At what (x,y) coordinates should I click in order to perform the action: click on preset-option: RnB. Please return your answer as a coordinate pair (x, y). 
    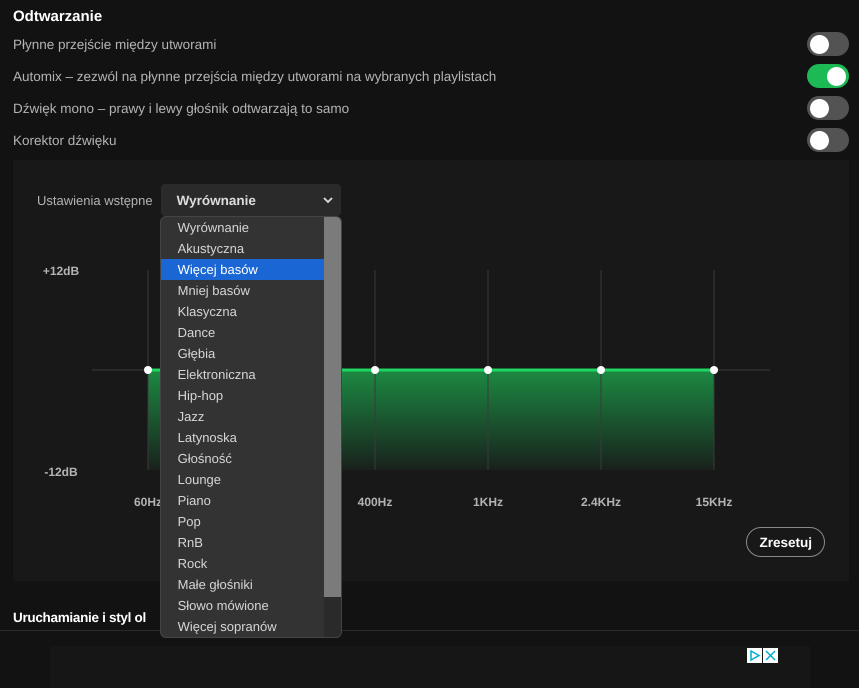
    Looking at the image, I should click on (242, 542).